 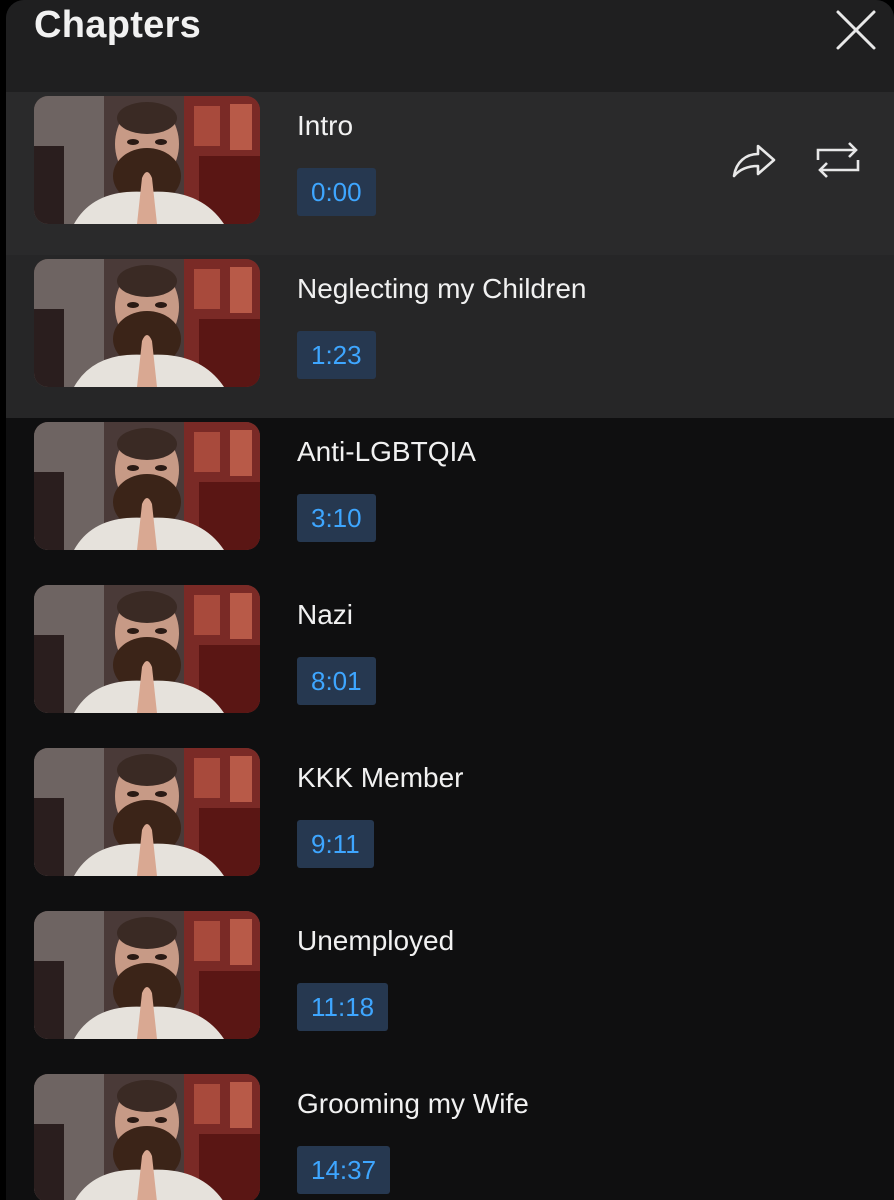 I want to click on close-icon, so click(x=856, y=30).